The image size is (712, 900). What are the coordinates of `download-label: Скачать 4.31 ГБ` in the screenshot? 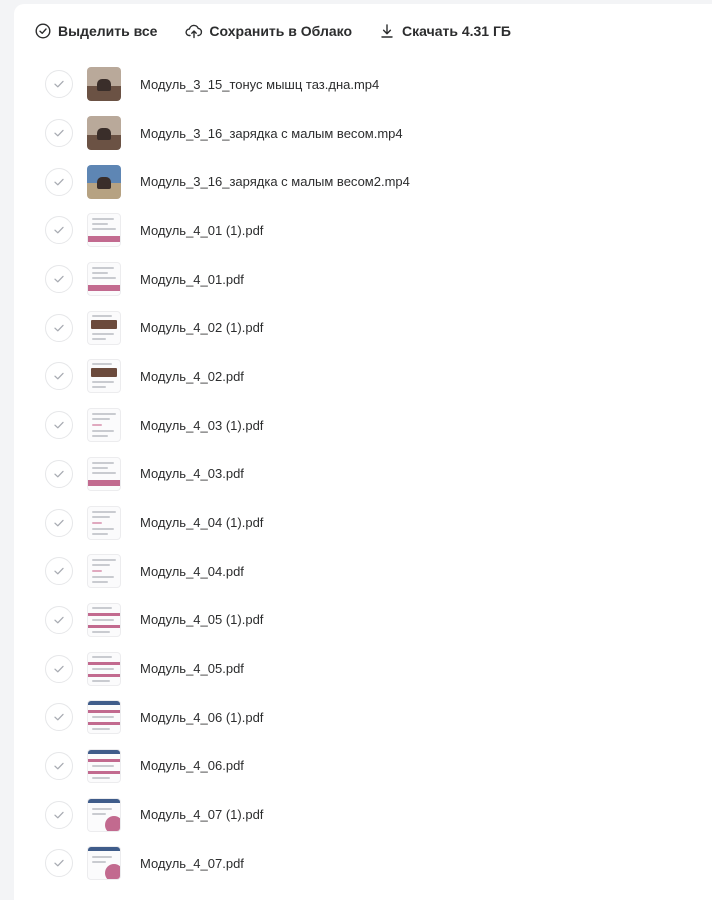 It's located at (456, 31).